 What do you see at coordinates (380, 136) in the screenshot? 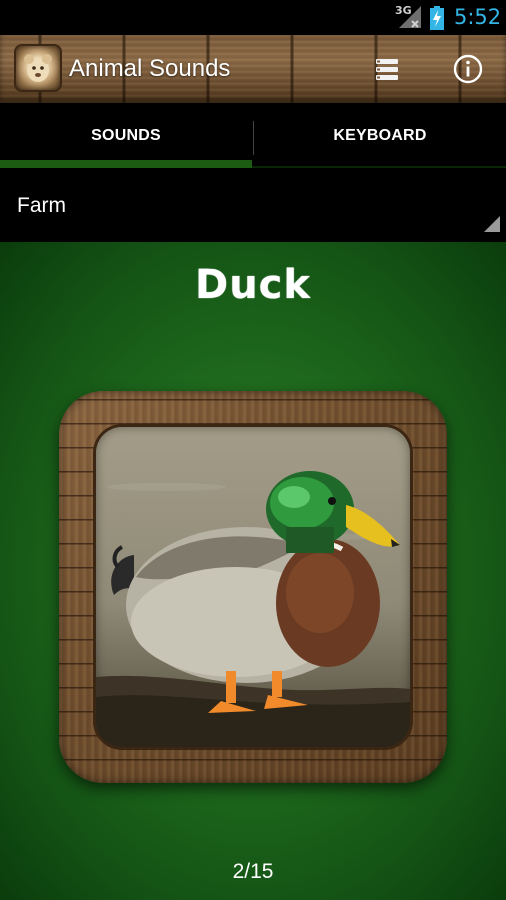
I see `tab-keyboard: KEYBOARD` at bounding box center [380, 136].